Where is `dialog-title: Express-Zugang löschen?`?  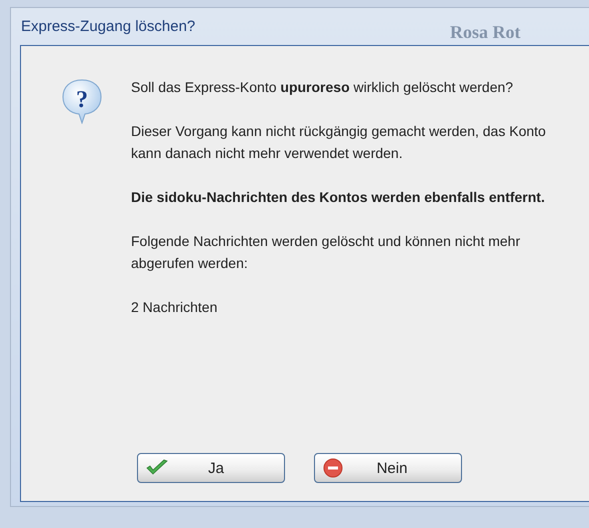
dialog-title: Express-Zugang löschen? is located at coordinates (108, 26).